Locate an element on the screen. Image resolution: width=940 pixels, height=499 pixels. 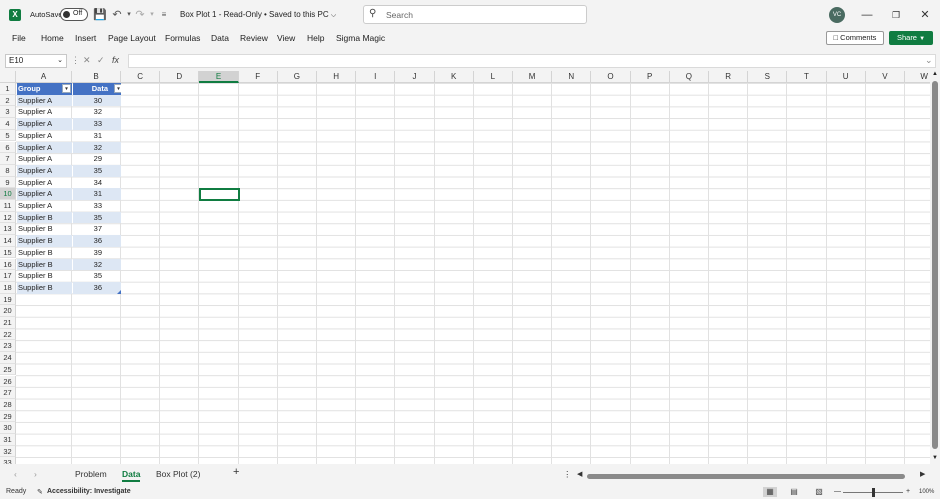
menu-home: Home is located at coordinates (52, 38).